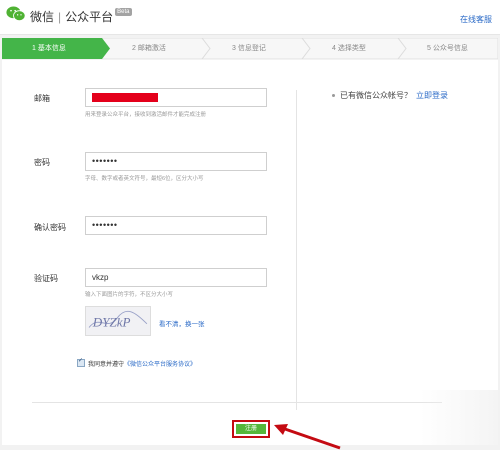 This screenshot has height=450, width=500. Describe the element at coordinates (42, 98) in the screenshot. I see `email-label: 邮箱` at that location.